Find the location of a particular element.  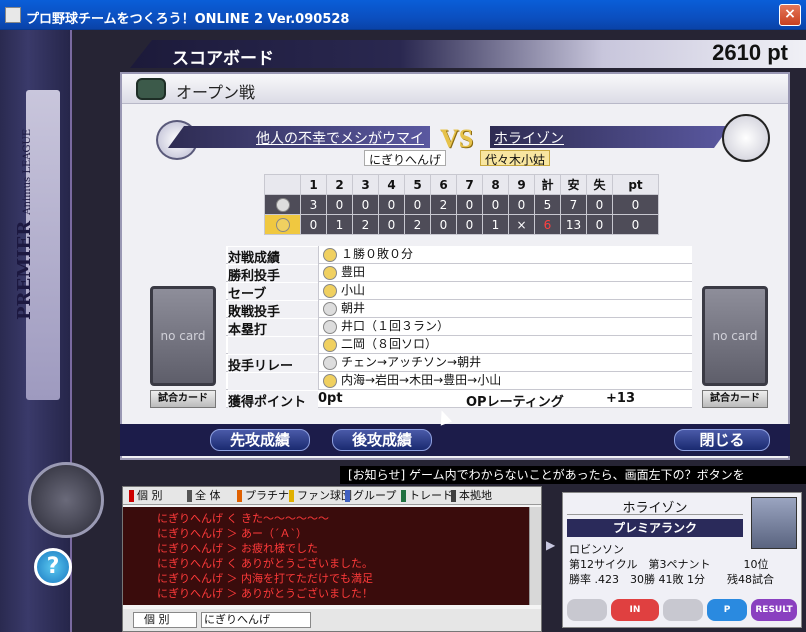

detail-row: 敗戦投手 朝井 is located at coordinates (459, 310).